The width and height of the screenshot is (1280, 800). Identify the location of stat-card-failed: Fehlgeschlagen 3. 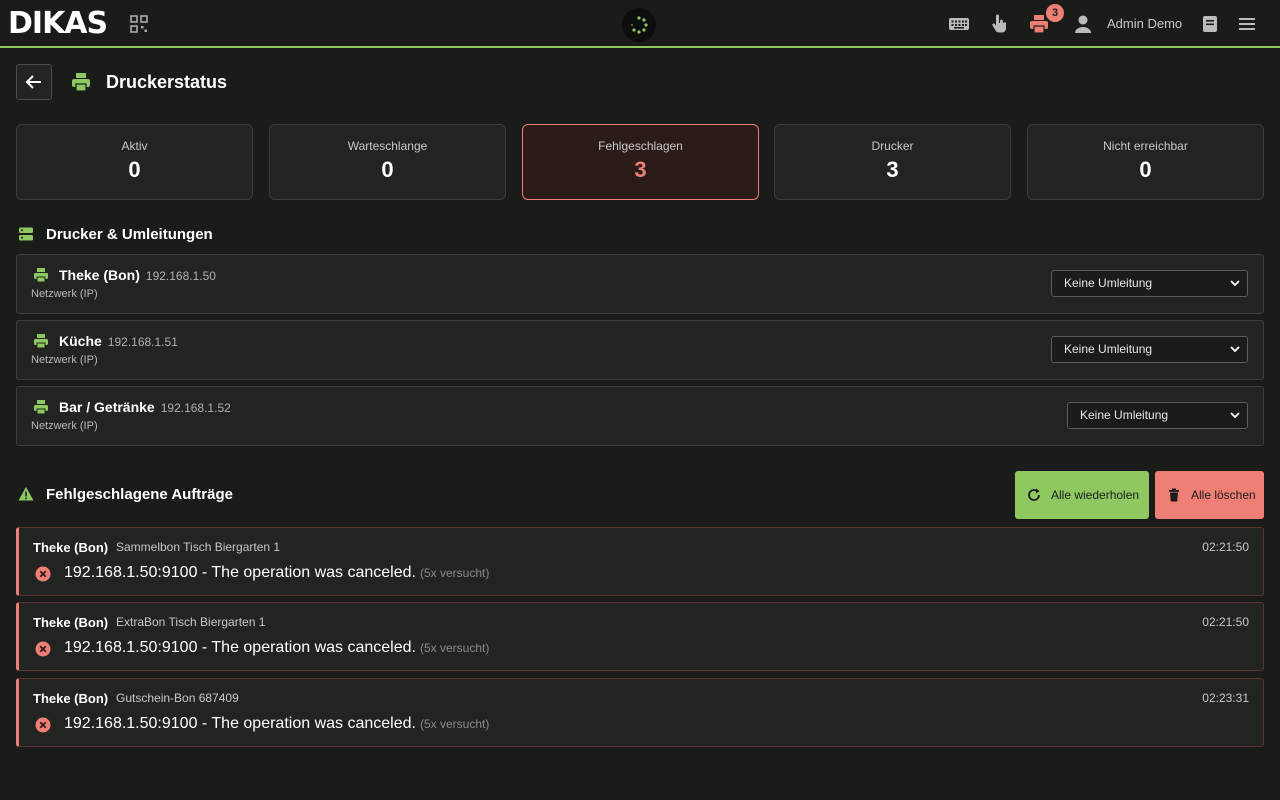
(640, 162).